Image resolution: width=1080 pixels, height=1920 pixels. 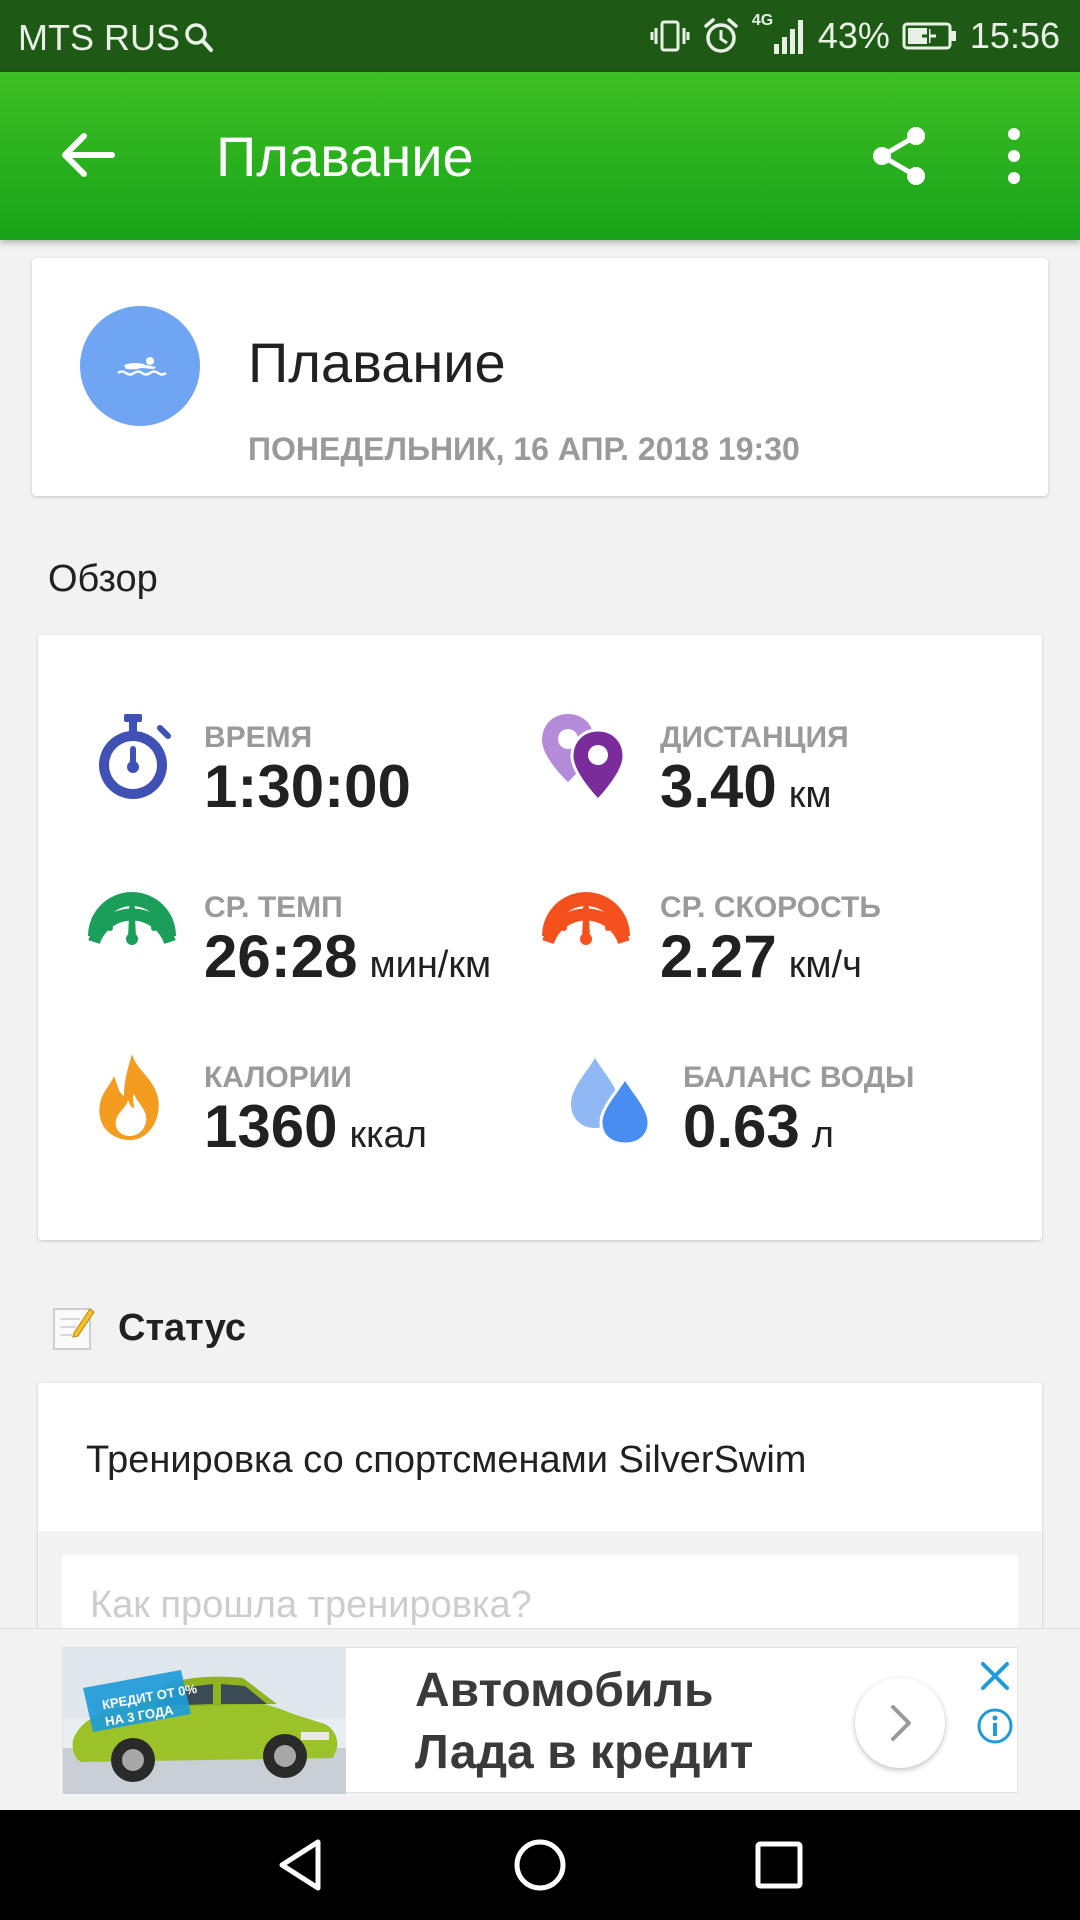 What do you see at coordinates (430, 965) in the screenshot?
I see `stat-pace-unit: мин/км` at bounding box center [430, 965].